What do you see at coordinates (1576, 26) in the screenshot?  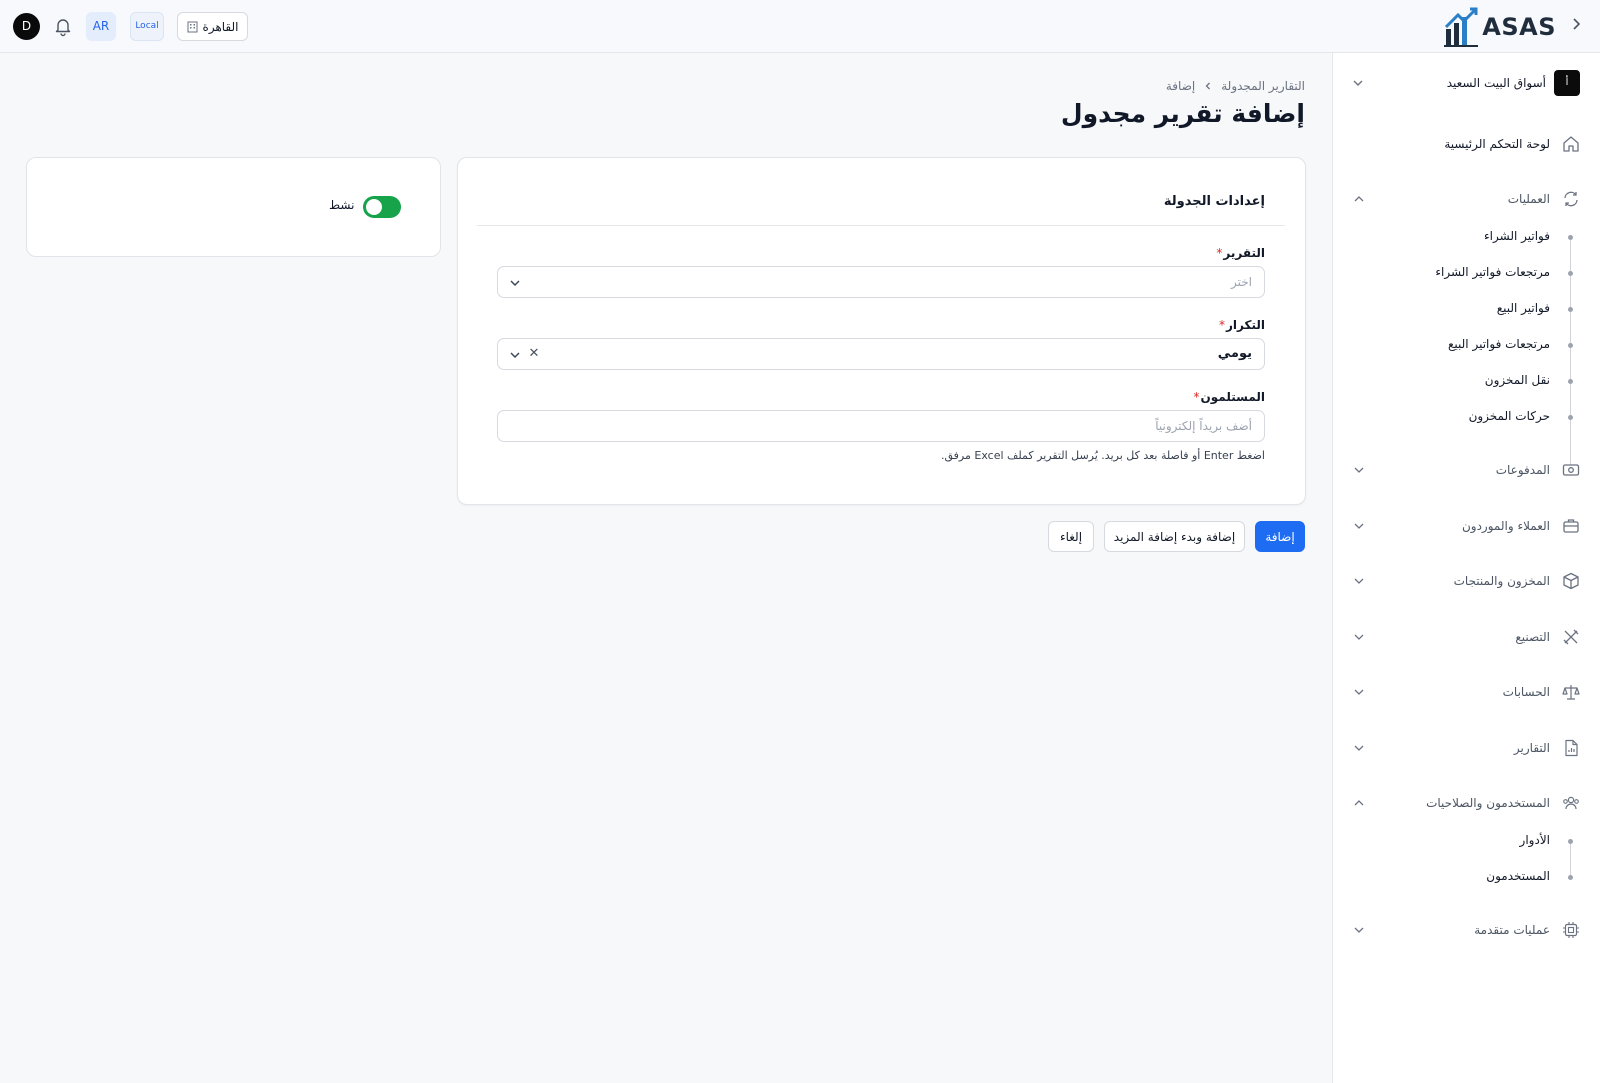 I see `sidebar-collapse-button` at bounding box center [1576, 26].